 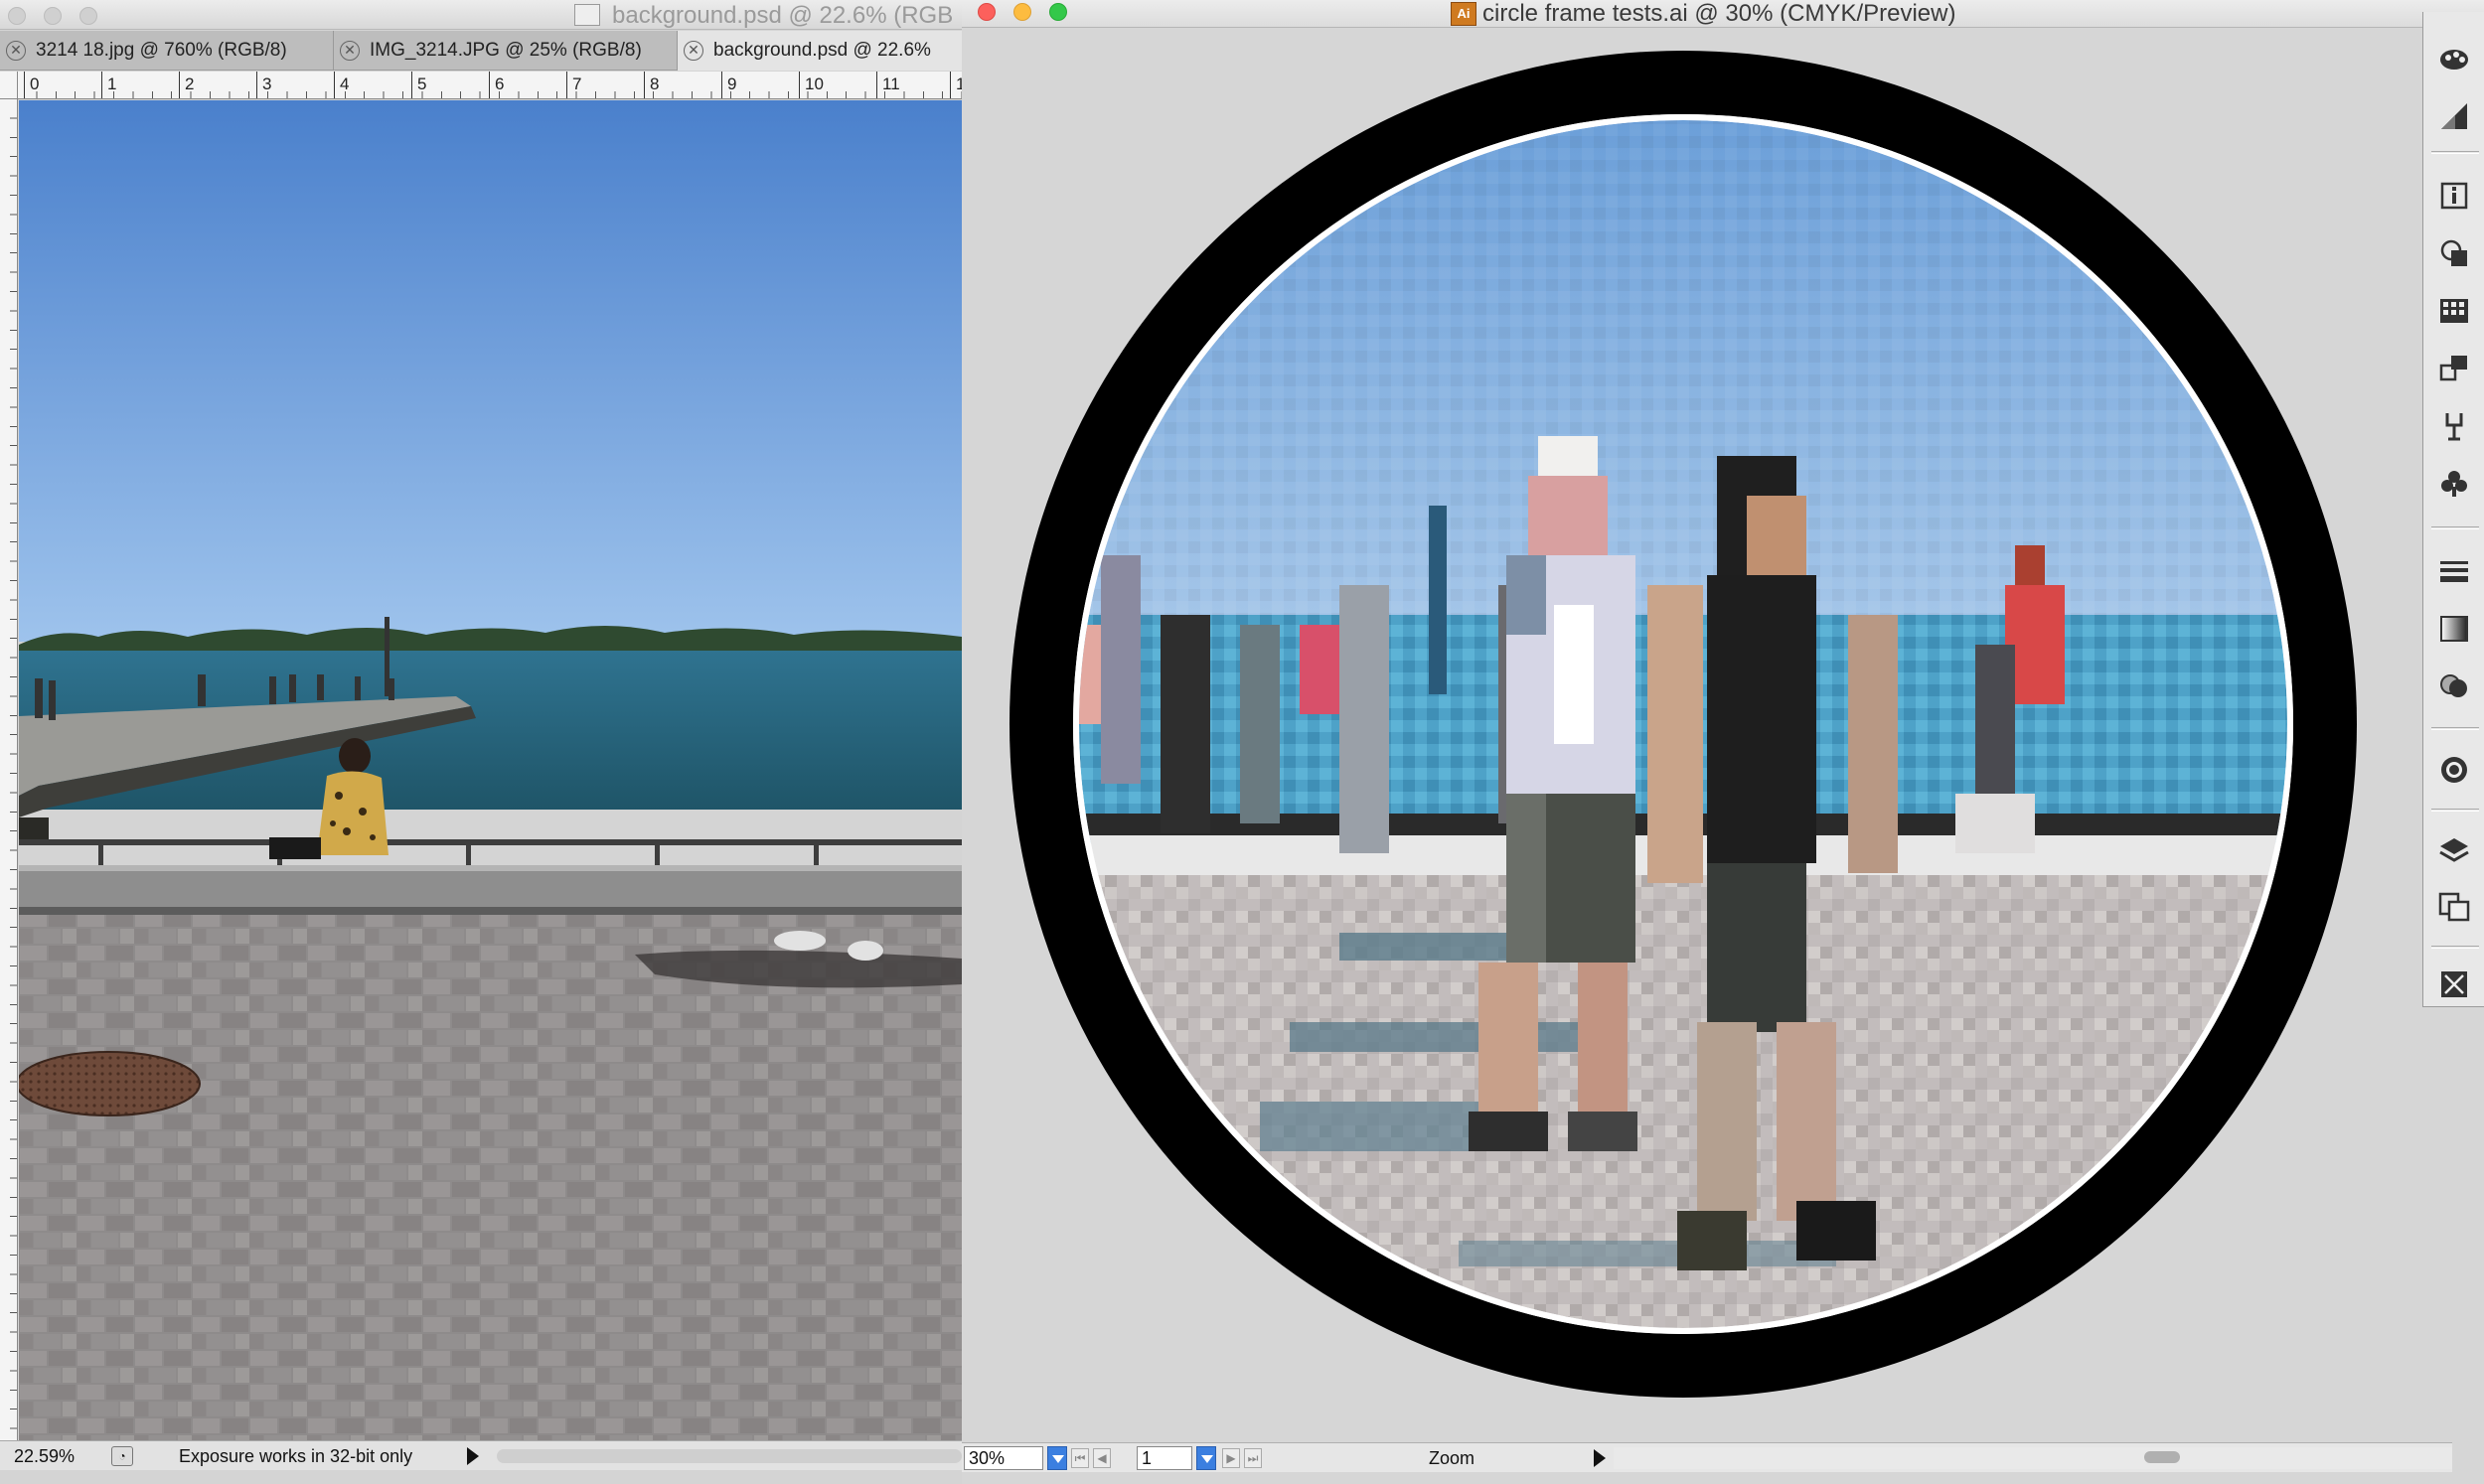 What do you see at coordinates (2454, 116) in the screenshot?
I see `color-guide-icon` at bounding box center [2454, 116].